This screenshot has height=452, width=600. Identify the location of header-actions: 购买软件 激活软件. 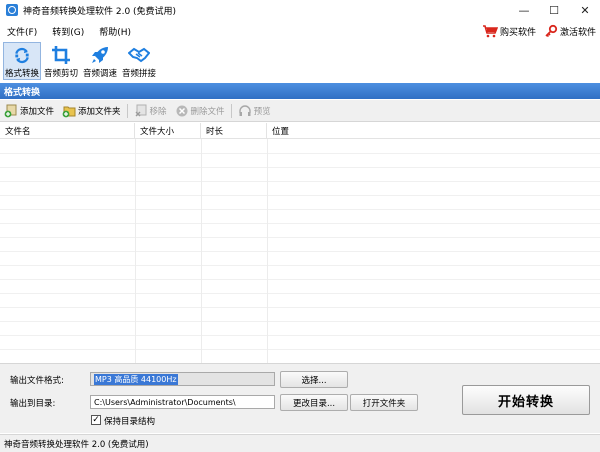
(535, 31).